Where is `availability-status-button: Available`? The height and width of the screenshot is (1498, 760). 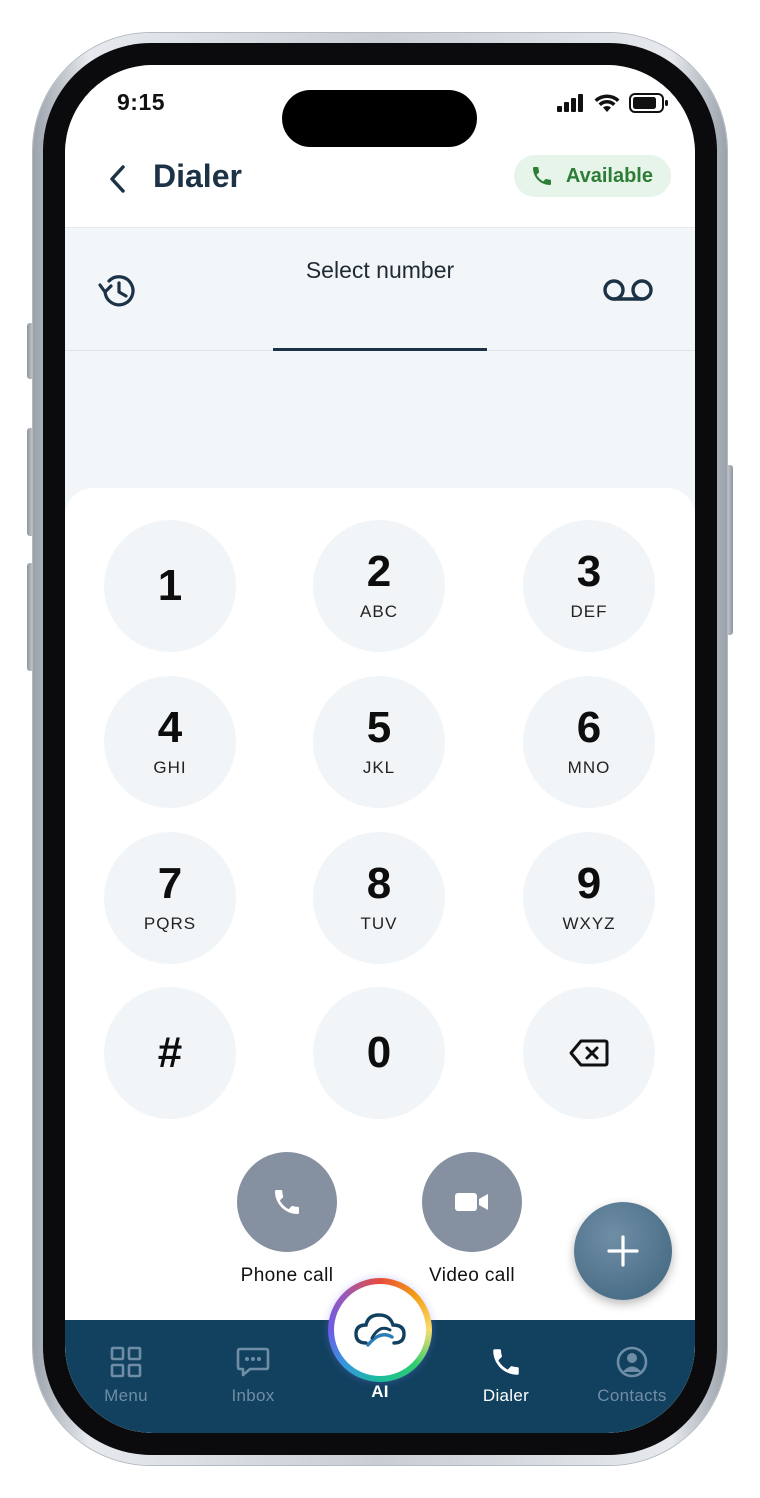 availability-status-button: Available is located at coordinates (592, 176).